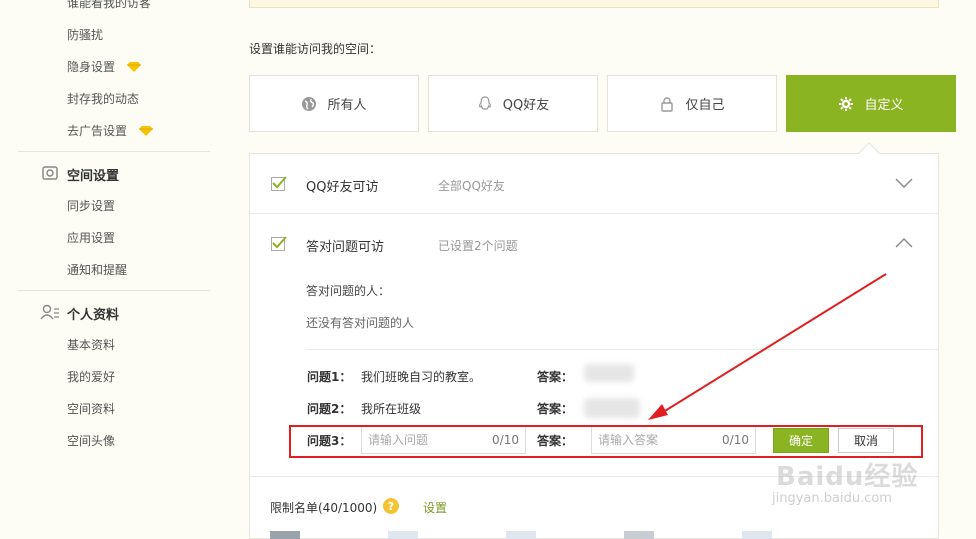  Describe the element at coordinates (93, 315) in the screenshot. I see `profile-heading: 个人资料` at that location.